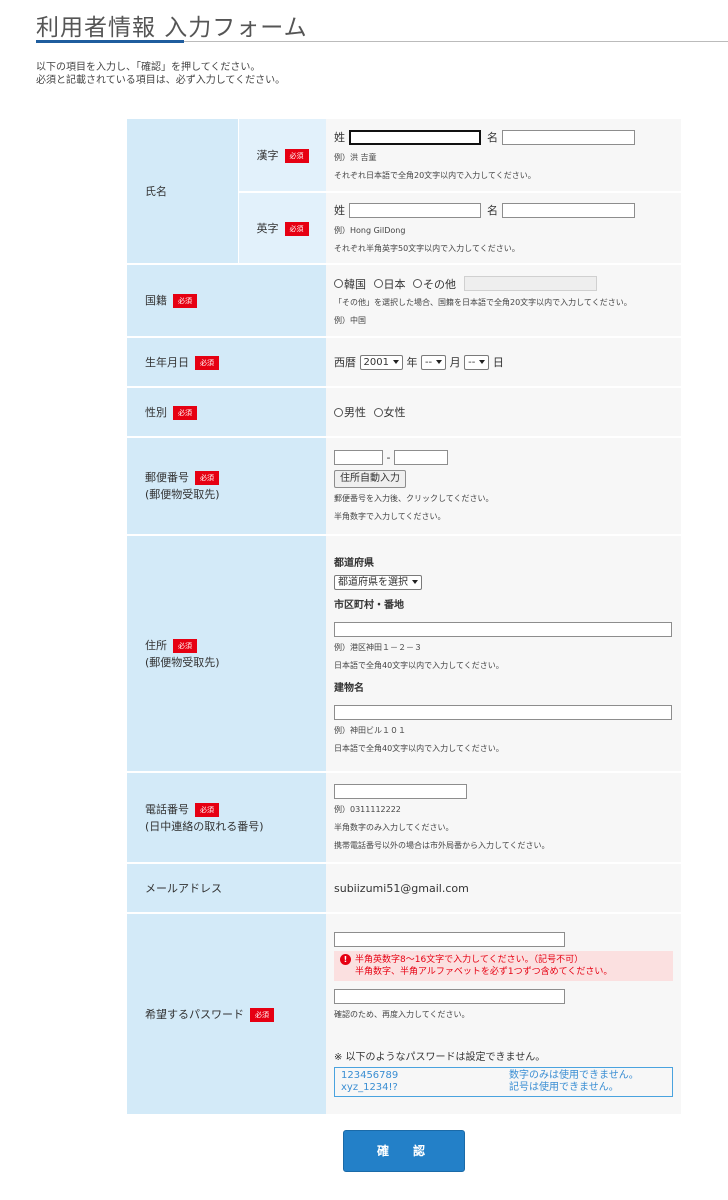 The image size is (728, 1200). What do you see at coordinates (412, 362) in the screenshot?
I see `year-unit: 年` at bounding box center [412, 362].